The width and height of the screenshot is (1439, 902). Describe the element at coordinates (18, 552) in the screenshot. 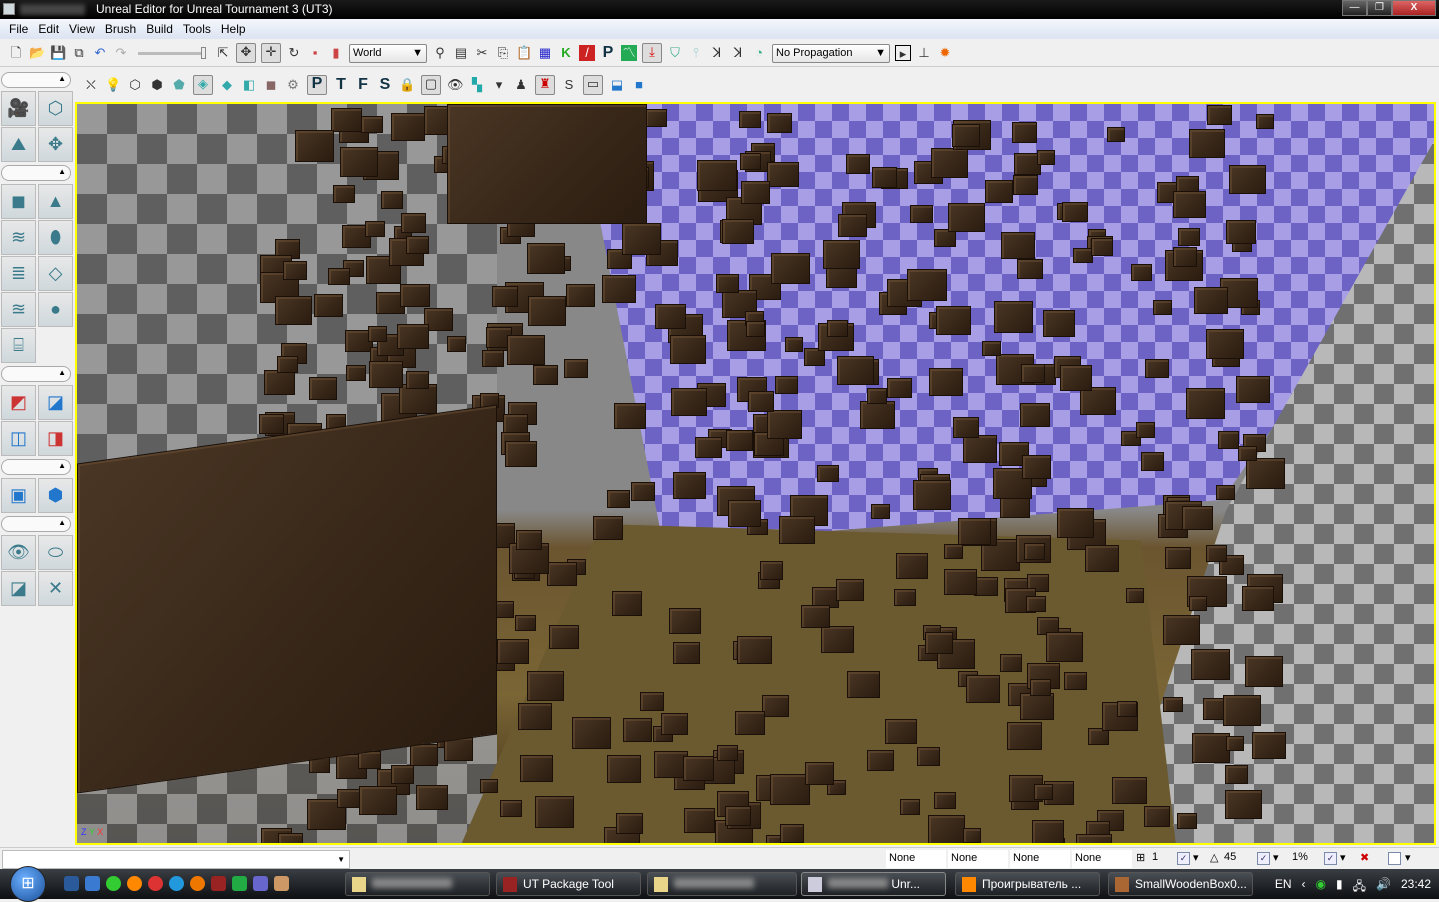

I see `show-selected-icon: 👁` at that location.